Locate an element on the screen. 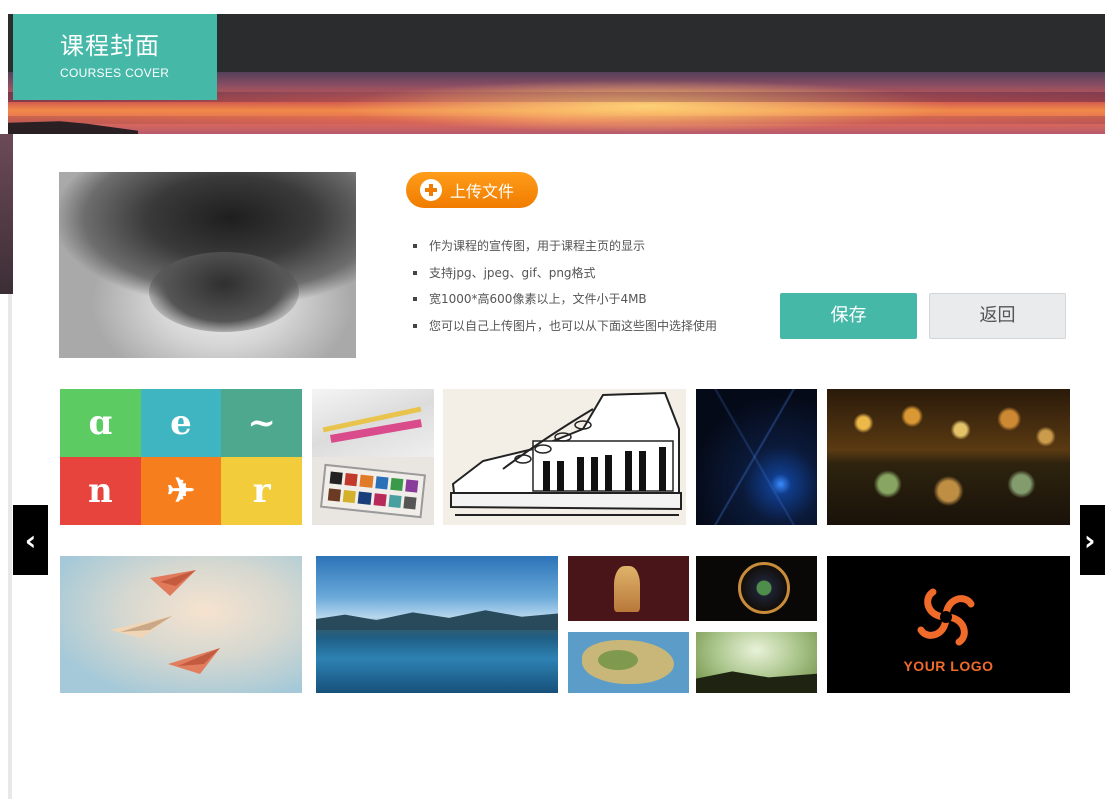  logo-tile-4: n is located at coordinates (100, 491).